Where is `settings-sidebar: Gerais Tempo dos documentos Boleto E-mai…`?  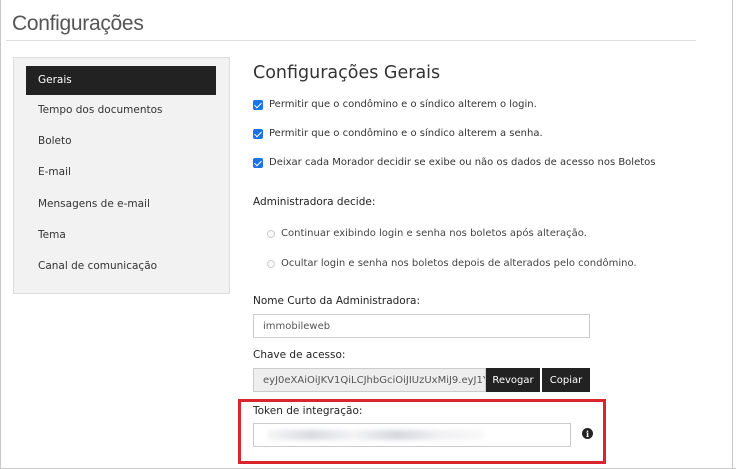
settings-sidebar: Gerais Tempo dos documentos Boleto E-mai… is located at coordinates (121, 175).